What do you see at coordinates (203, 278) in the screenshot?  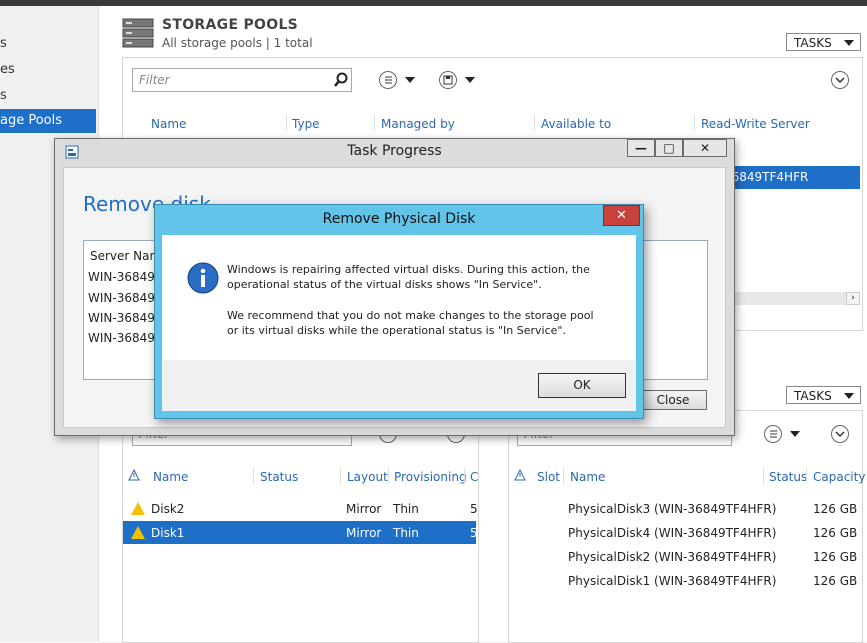 I see `info-icon` at bounding box center [203, 278].